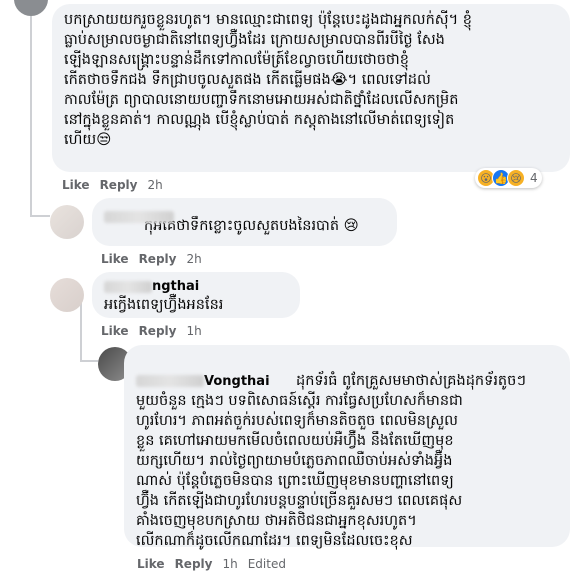  Describe the element at coordinates (534, 178) in the screenshot. I see `reaction-count: 4` at that location.